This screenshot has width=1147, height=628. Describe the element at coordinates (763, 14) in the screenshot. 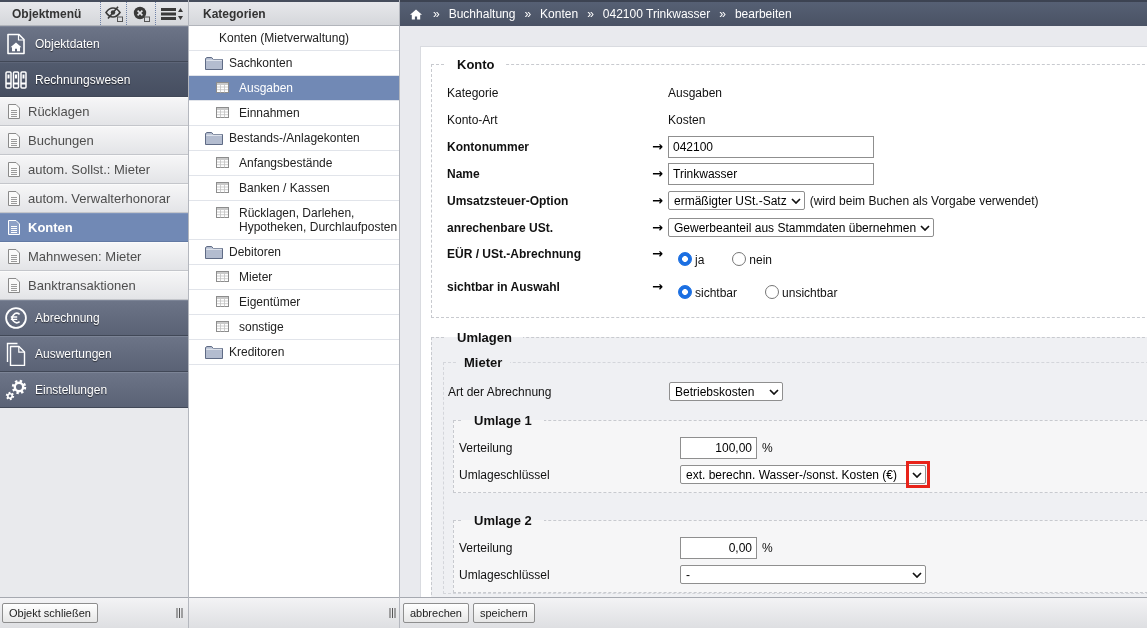

I see `breadcrumb-link: bearbeiten` at that location.